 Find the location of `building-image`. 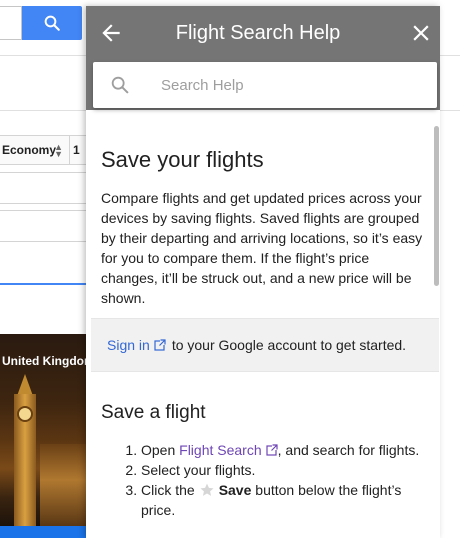

building-image is located at coordinates (63, 485).